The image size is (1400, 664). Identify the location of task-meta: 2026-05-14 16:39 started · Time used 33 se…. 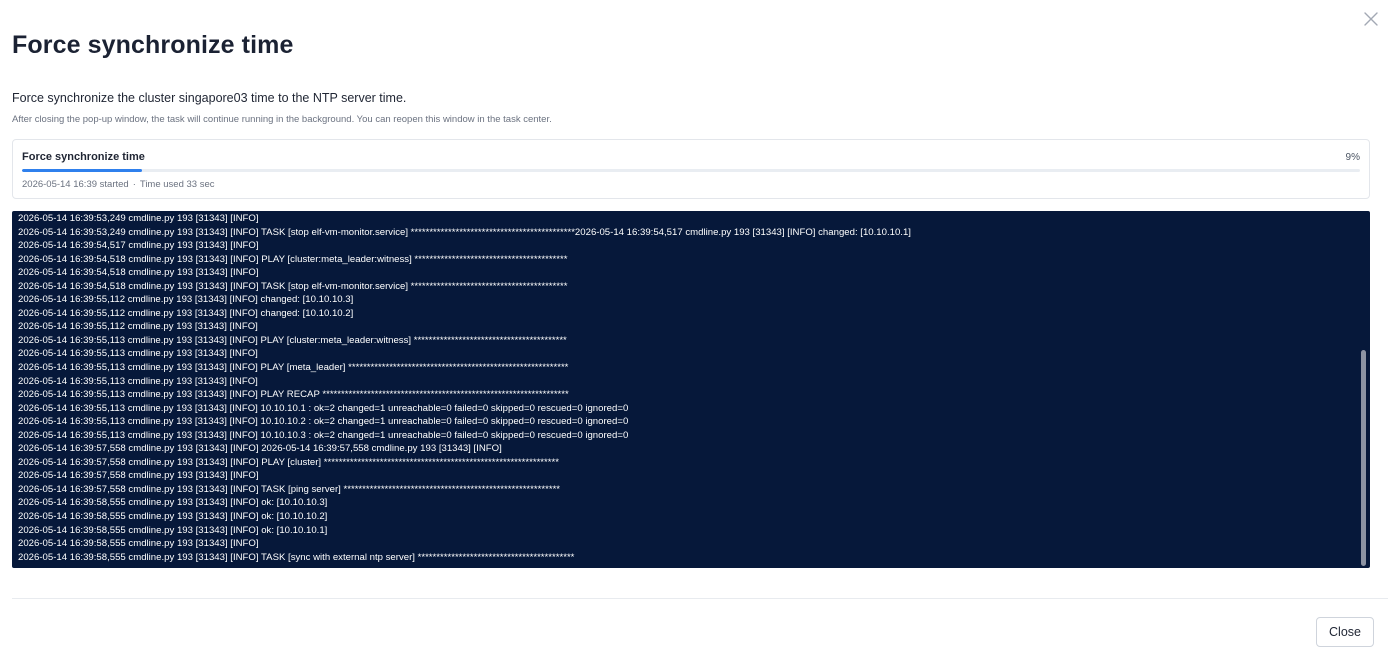
(118, 184).